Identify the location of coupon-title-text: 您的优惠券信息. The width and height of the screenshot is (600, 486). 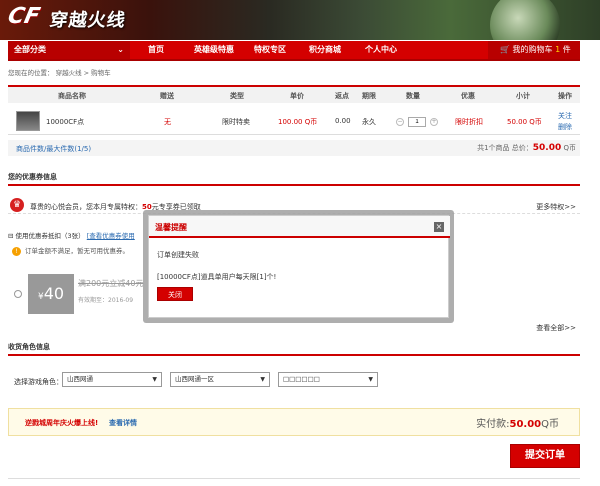
(32, 177).